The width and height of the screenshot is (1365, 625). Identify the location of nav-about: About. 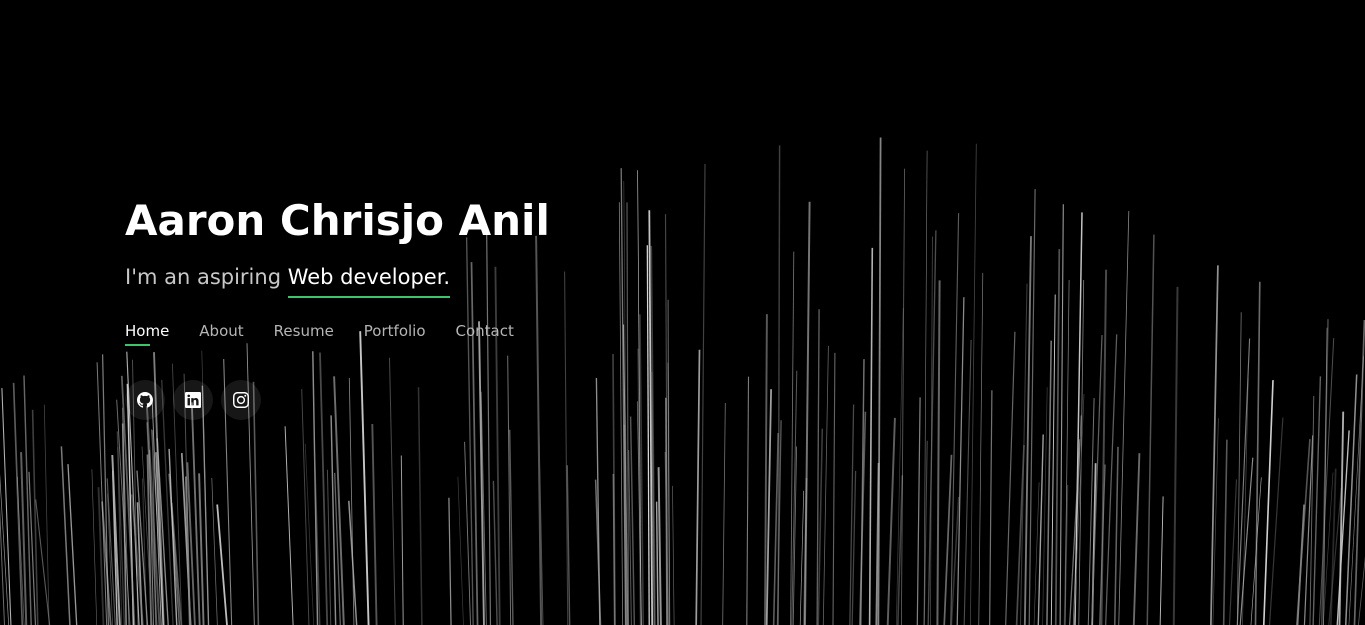
(221, 334).